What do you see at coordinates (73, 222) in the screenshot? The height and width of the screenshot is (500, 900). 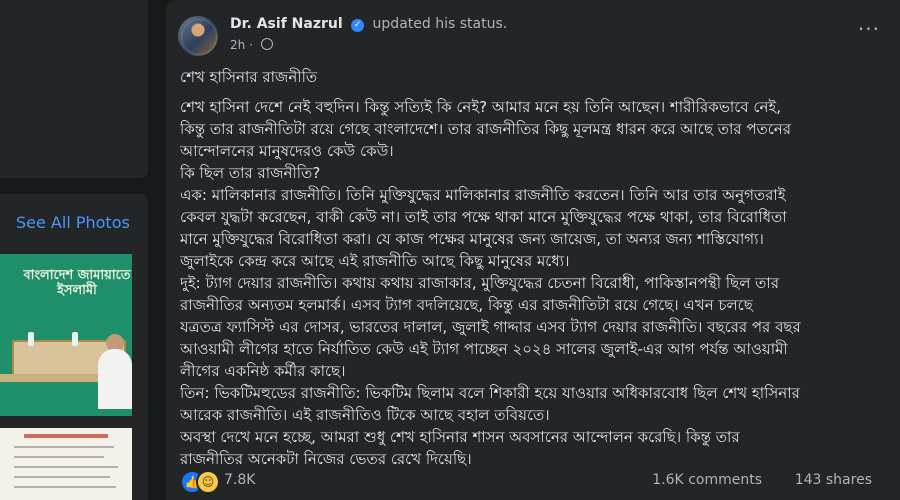 I see `see-all-photos-link: See All Photos` at bounding box center [73, 222].